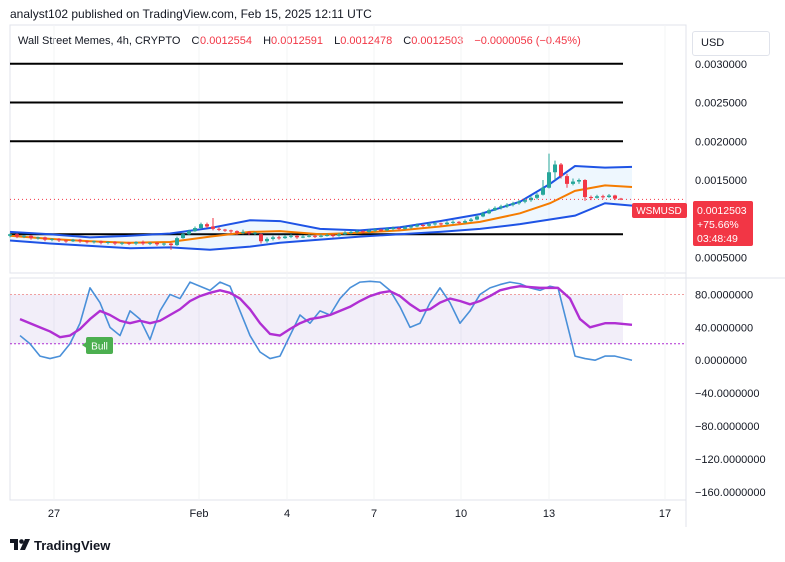 Image resolution: width=785 pixels, height=562 pixels. I want to click on price-tick-label: 0.0025000, so click(721, 104).